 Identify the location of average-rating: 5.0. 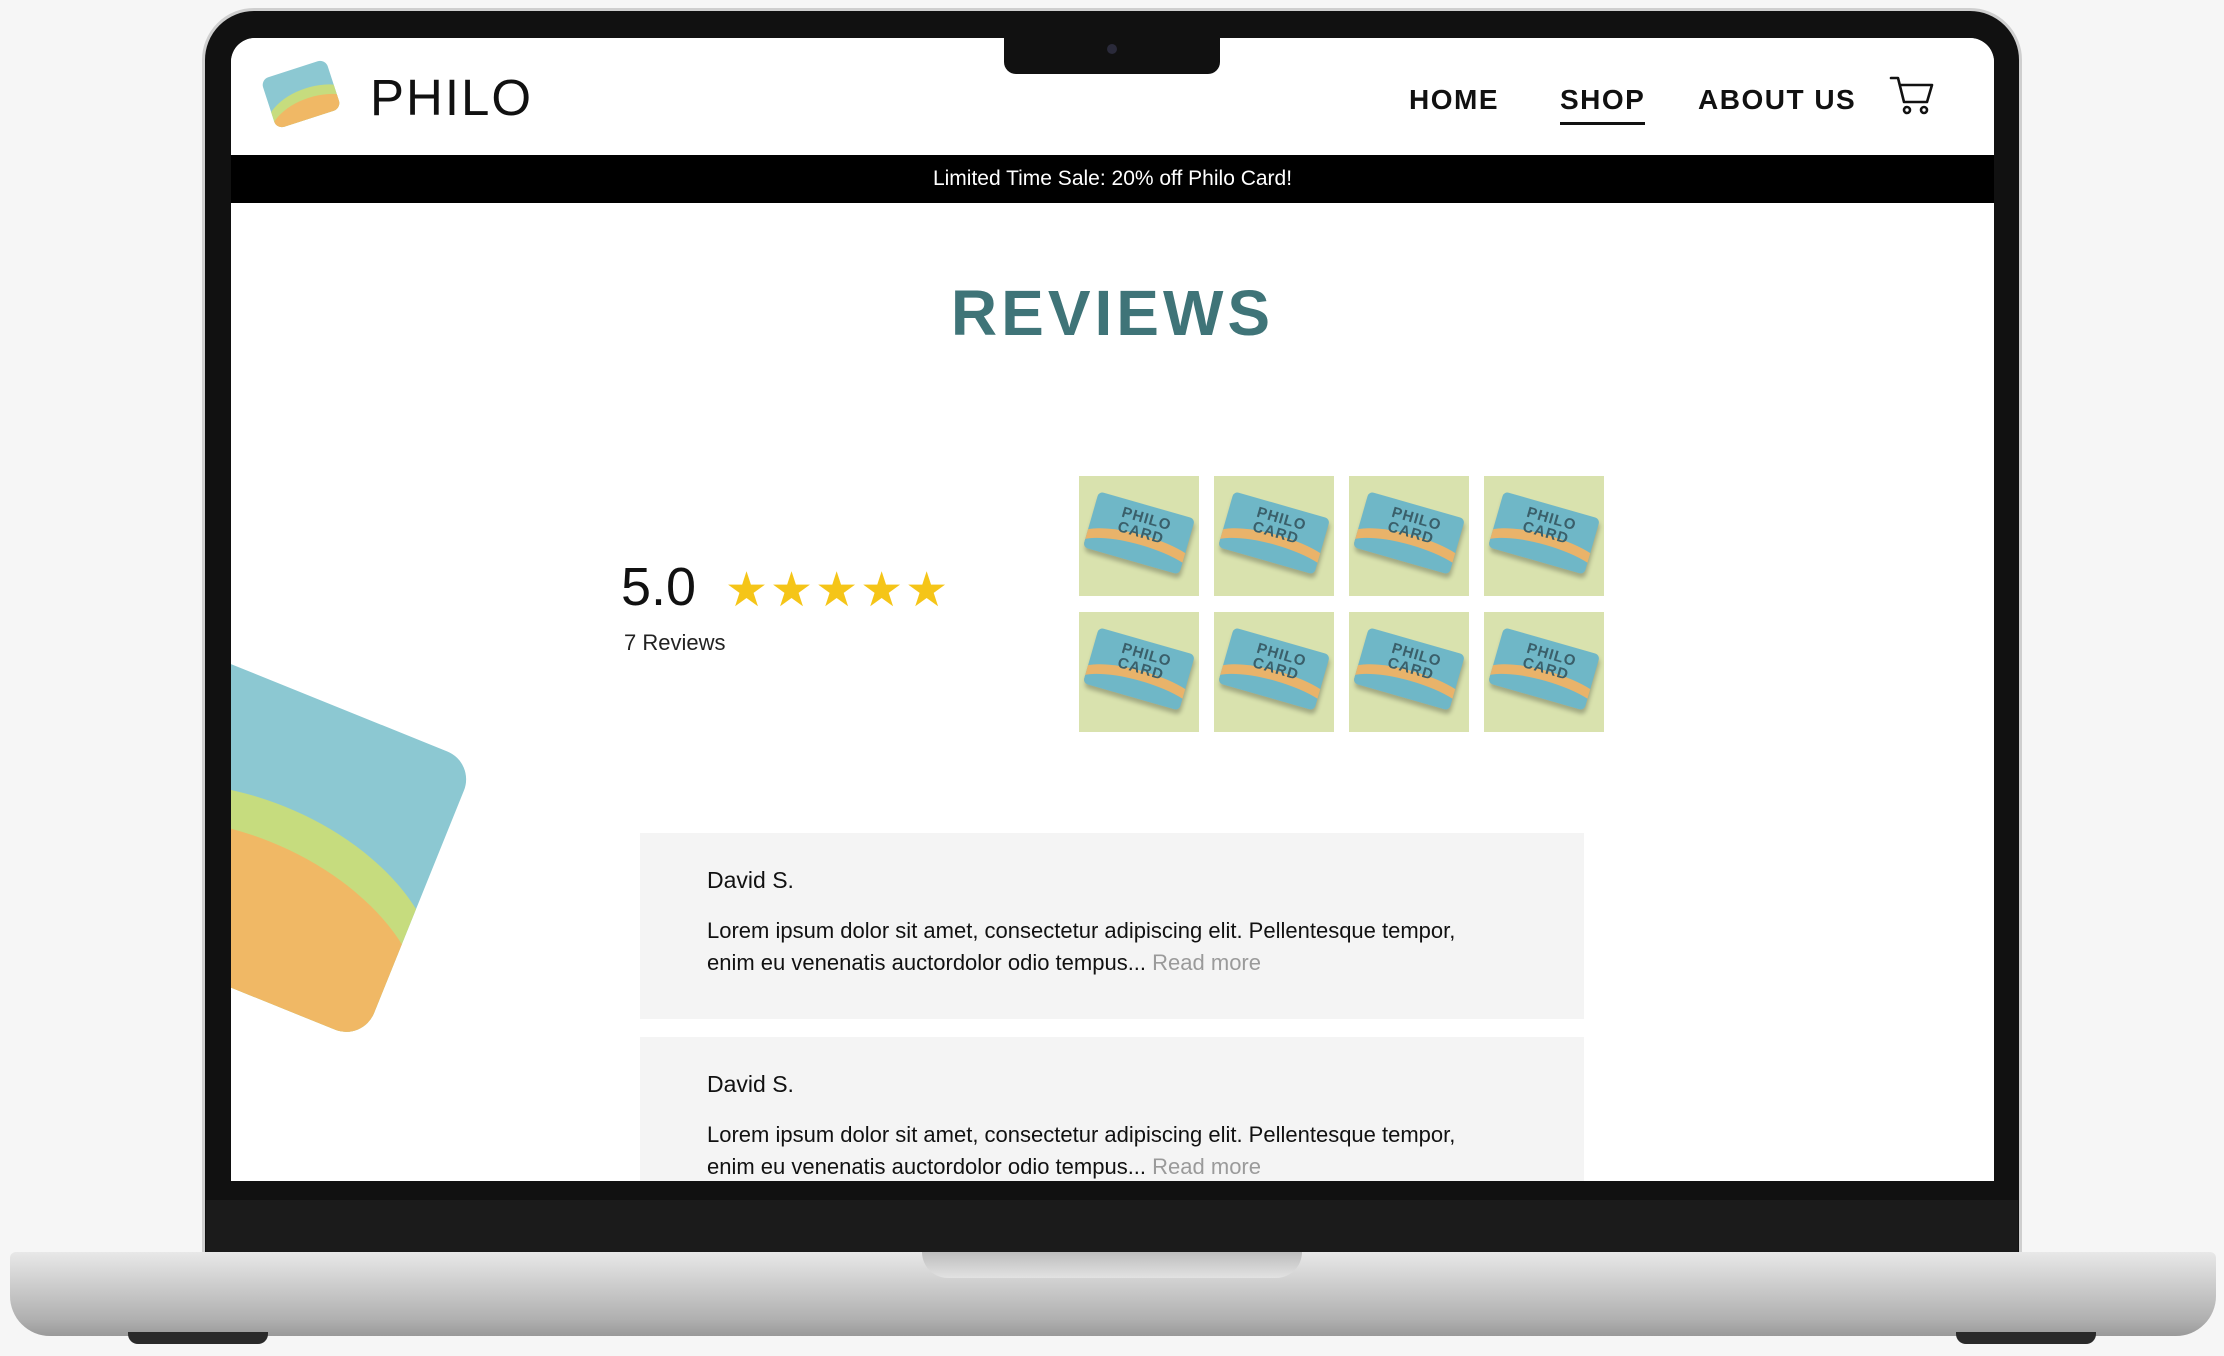
(659, 587).